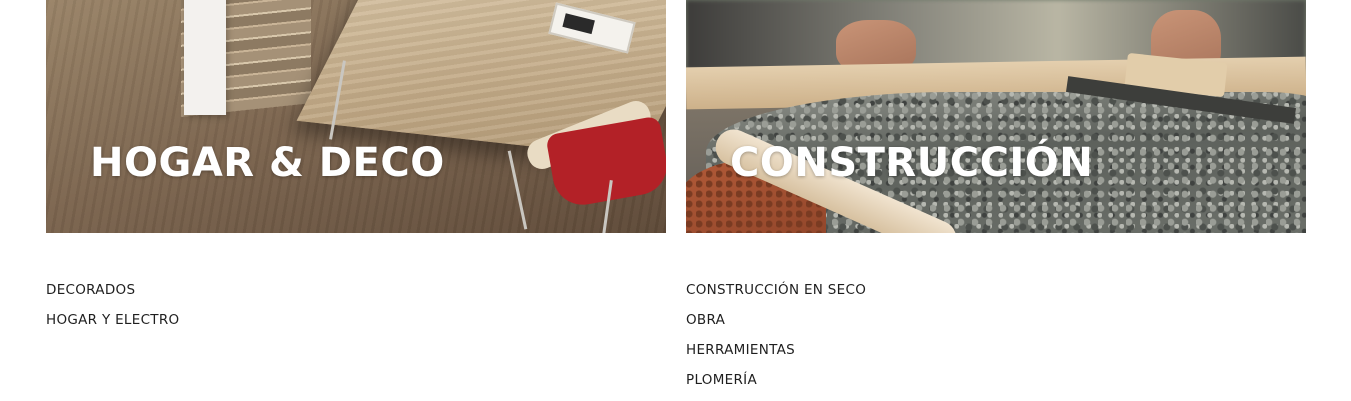 The image size is (1351, 401). What do you see at coordinates (112, 320) in the screenshot?
I see `subcategory-link-hogar-y-electro: HOGAR Y ELECTRO` at bounding box center [112, 320].